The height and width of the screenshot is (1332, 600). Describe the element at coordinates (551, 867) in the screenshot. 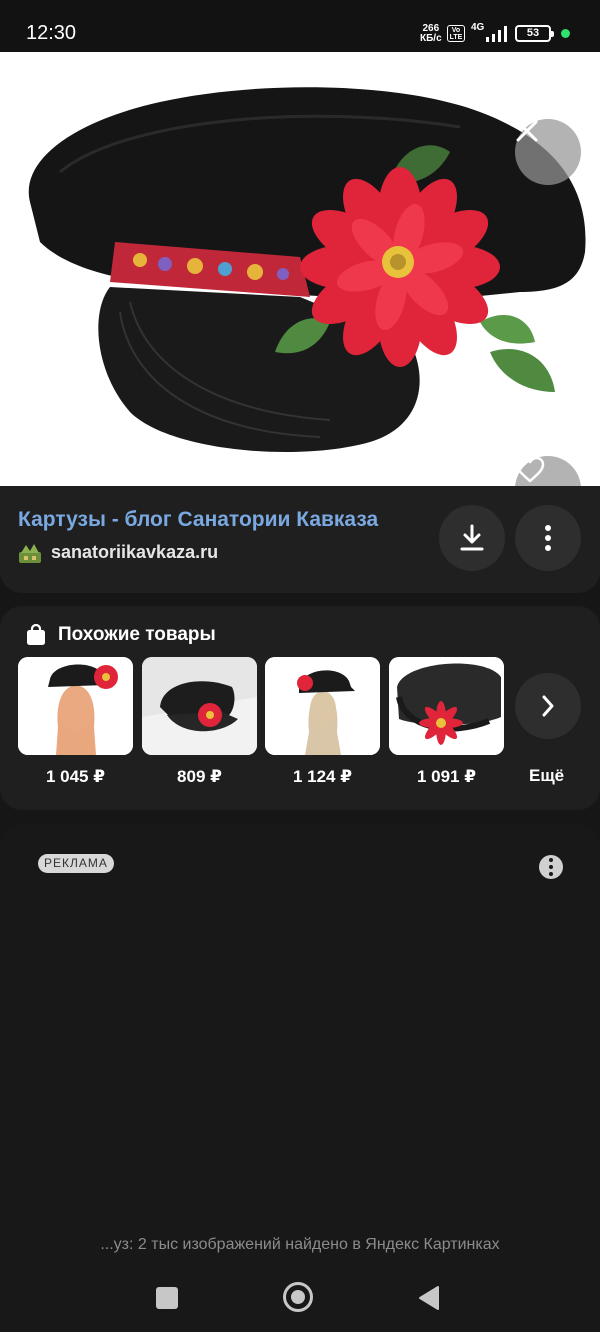

I see `ad-menu-button` at that location.